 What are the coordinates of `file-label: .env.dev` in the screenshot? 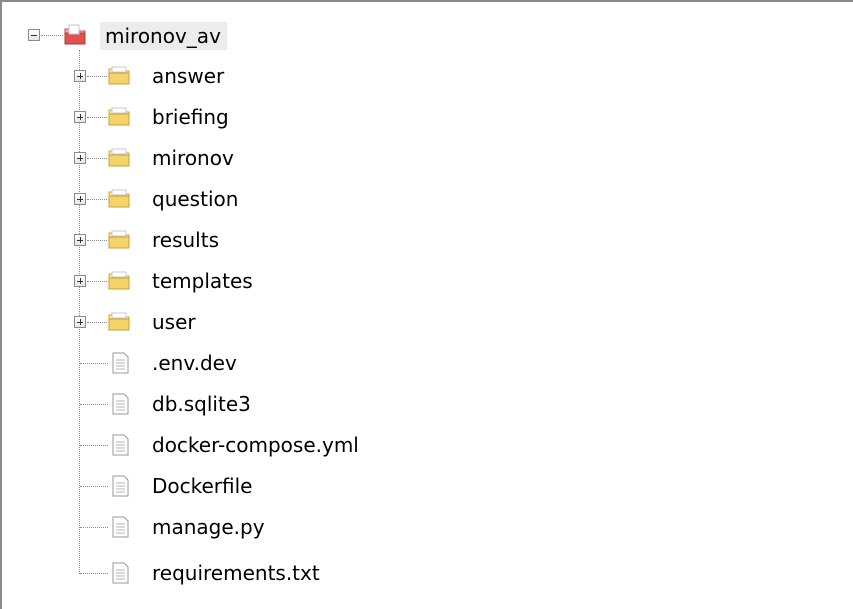 It's located at (194, 363).